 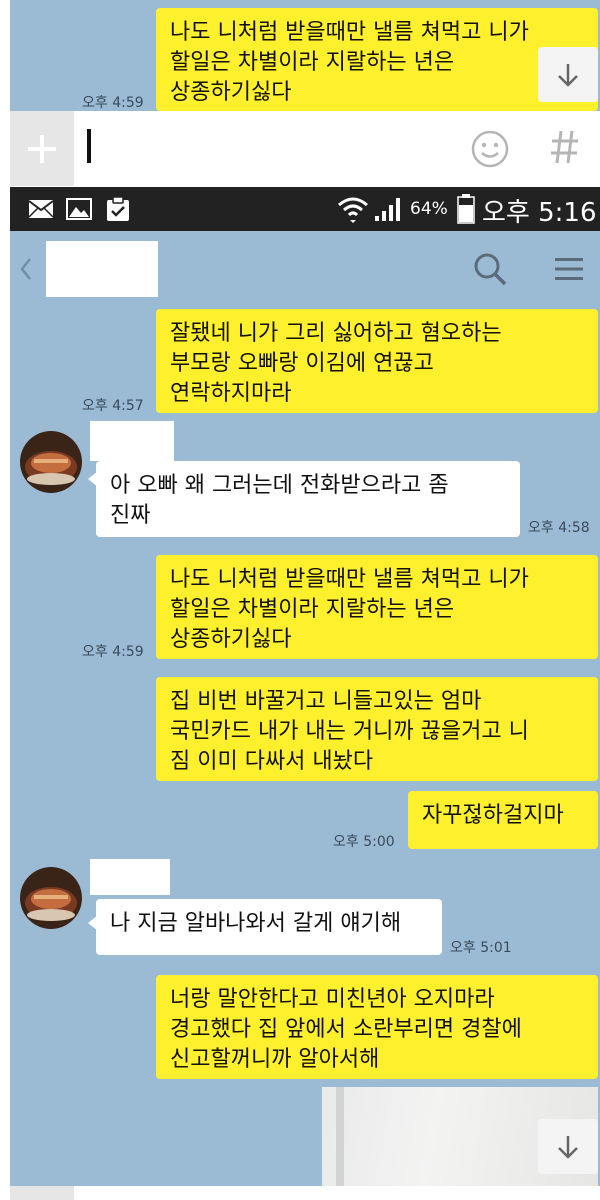 What do you see at coordinates (429, 209) in the screenshot?
I see `battery-percent: 64%` at bounding box center [429, 209].